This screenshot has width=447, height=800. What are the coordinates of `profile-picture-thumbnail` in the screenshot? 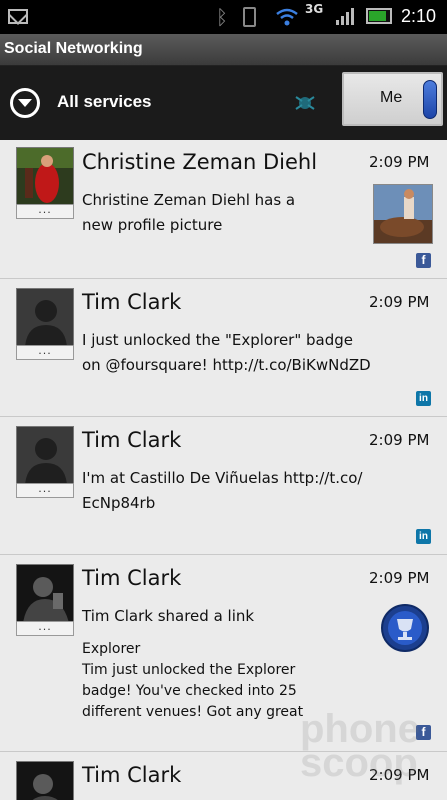 It's located at (403, 214).